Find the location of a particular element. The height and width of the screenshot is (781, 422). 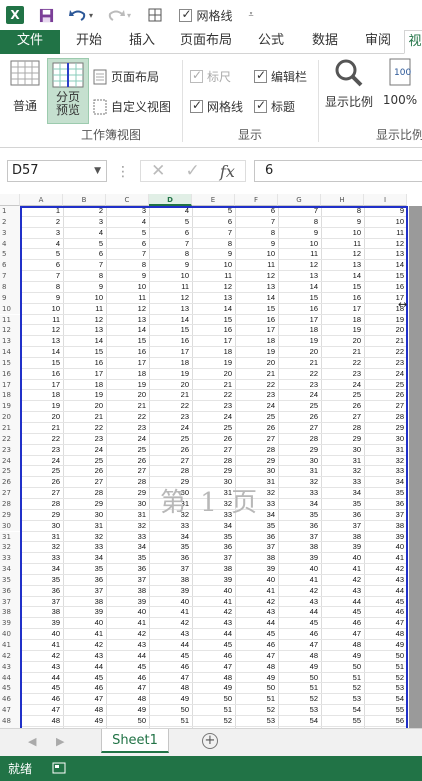

cancel-icon: ✕ is located at coordinates (158, 171).